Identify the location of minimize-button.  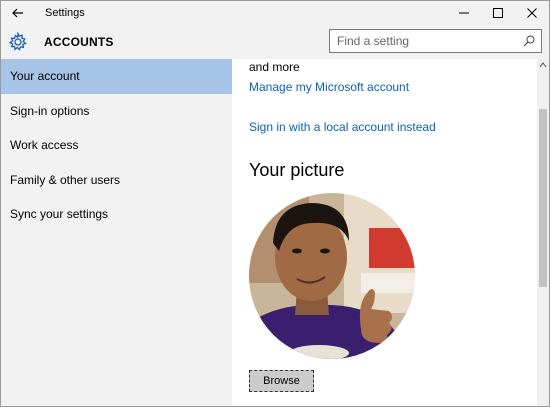
(464, 13).